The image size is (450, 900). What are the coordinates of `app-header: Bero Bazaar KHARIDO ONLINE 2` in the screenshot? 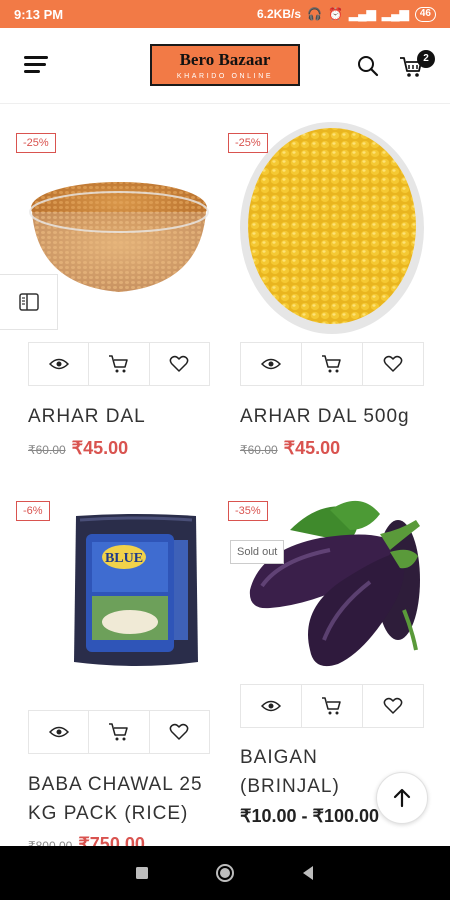 It's located at (225, 66).